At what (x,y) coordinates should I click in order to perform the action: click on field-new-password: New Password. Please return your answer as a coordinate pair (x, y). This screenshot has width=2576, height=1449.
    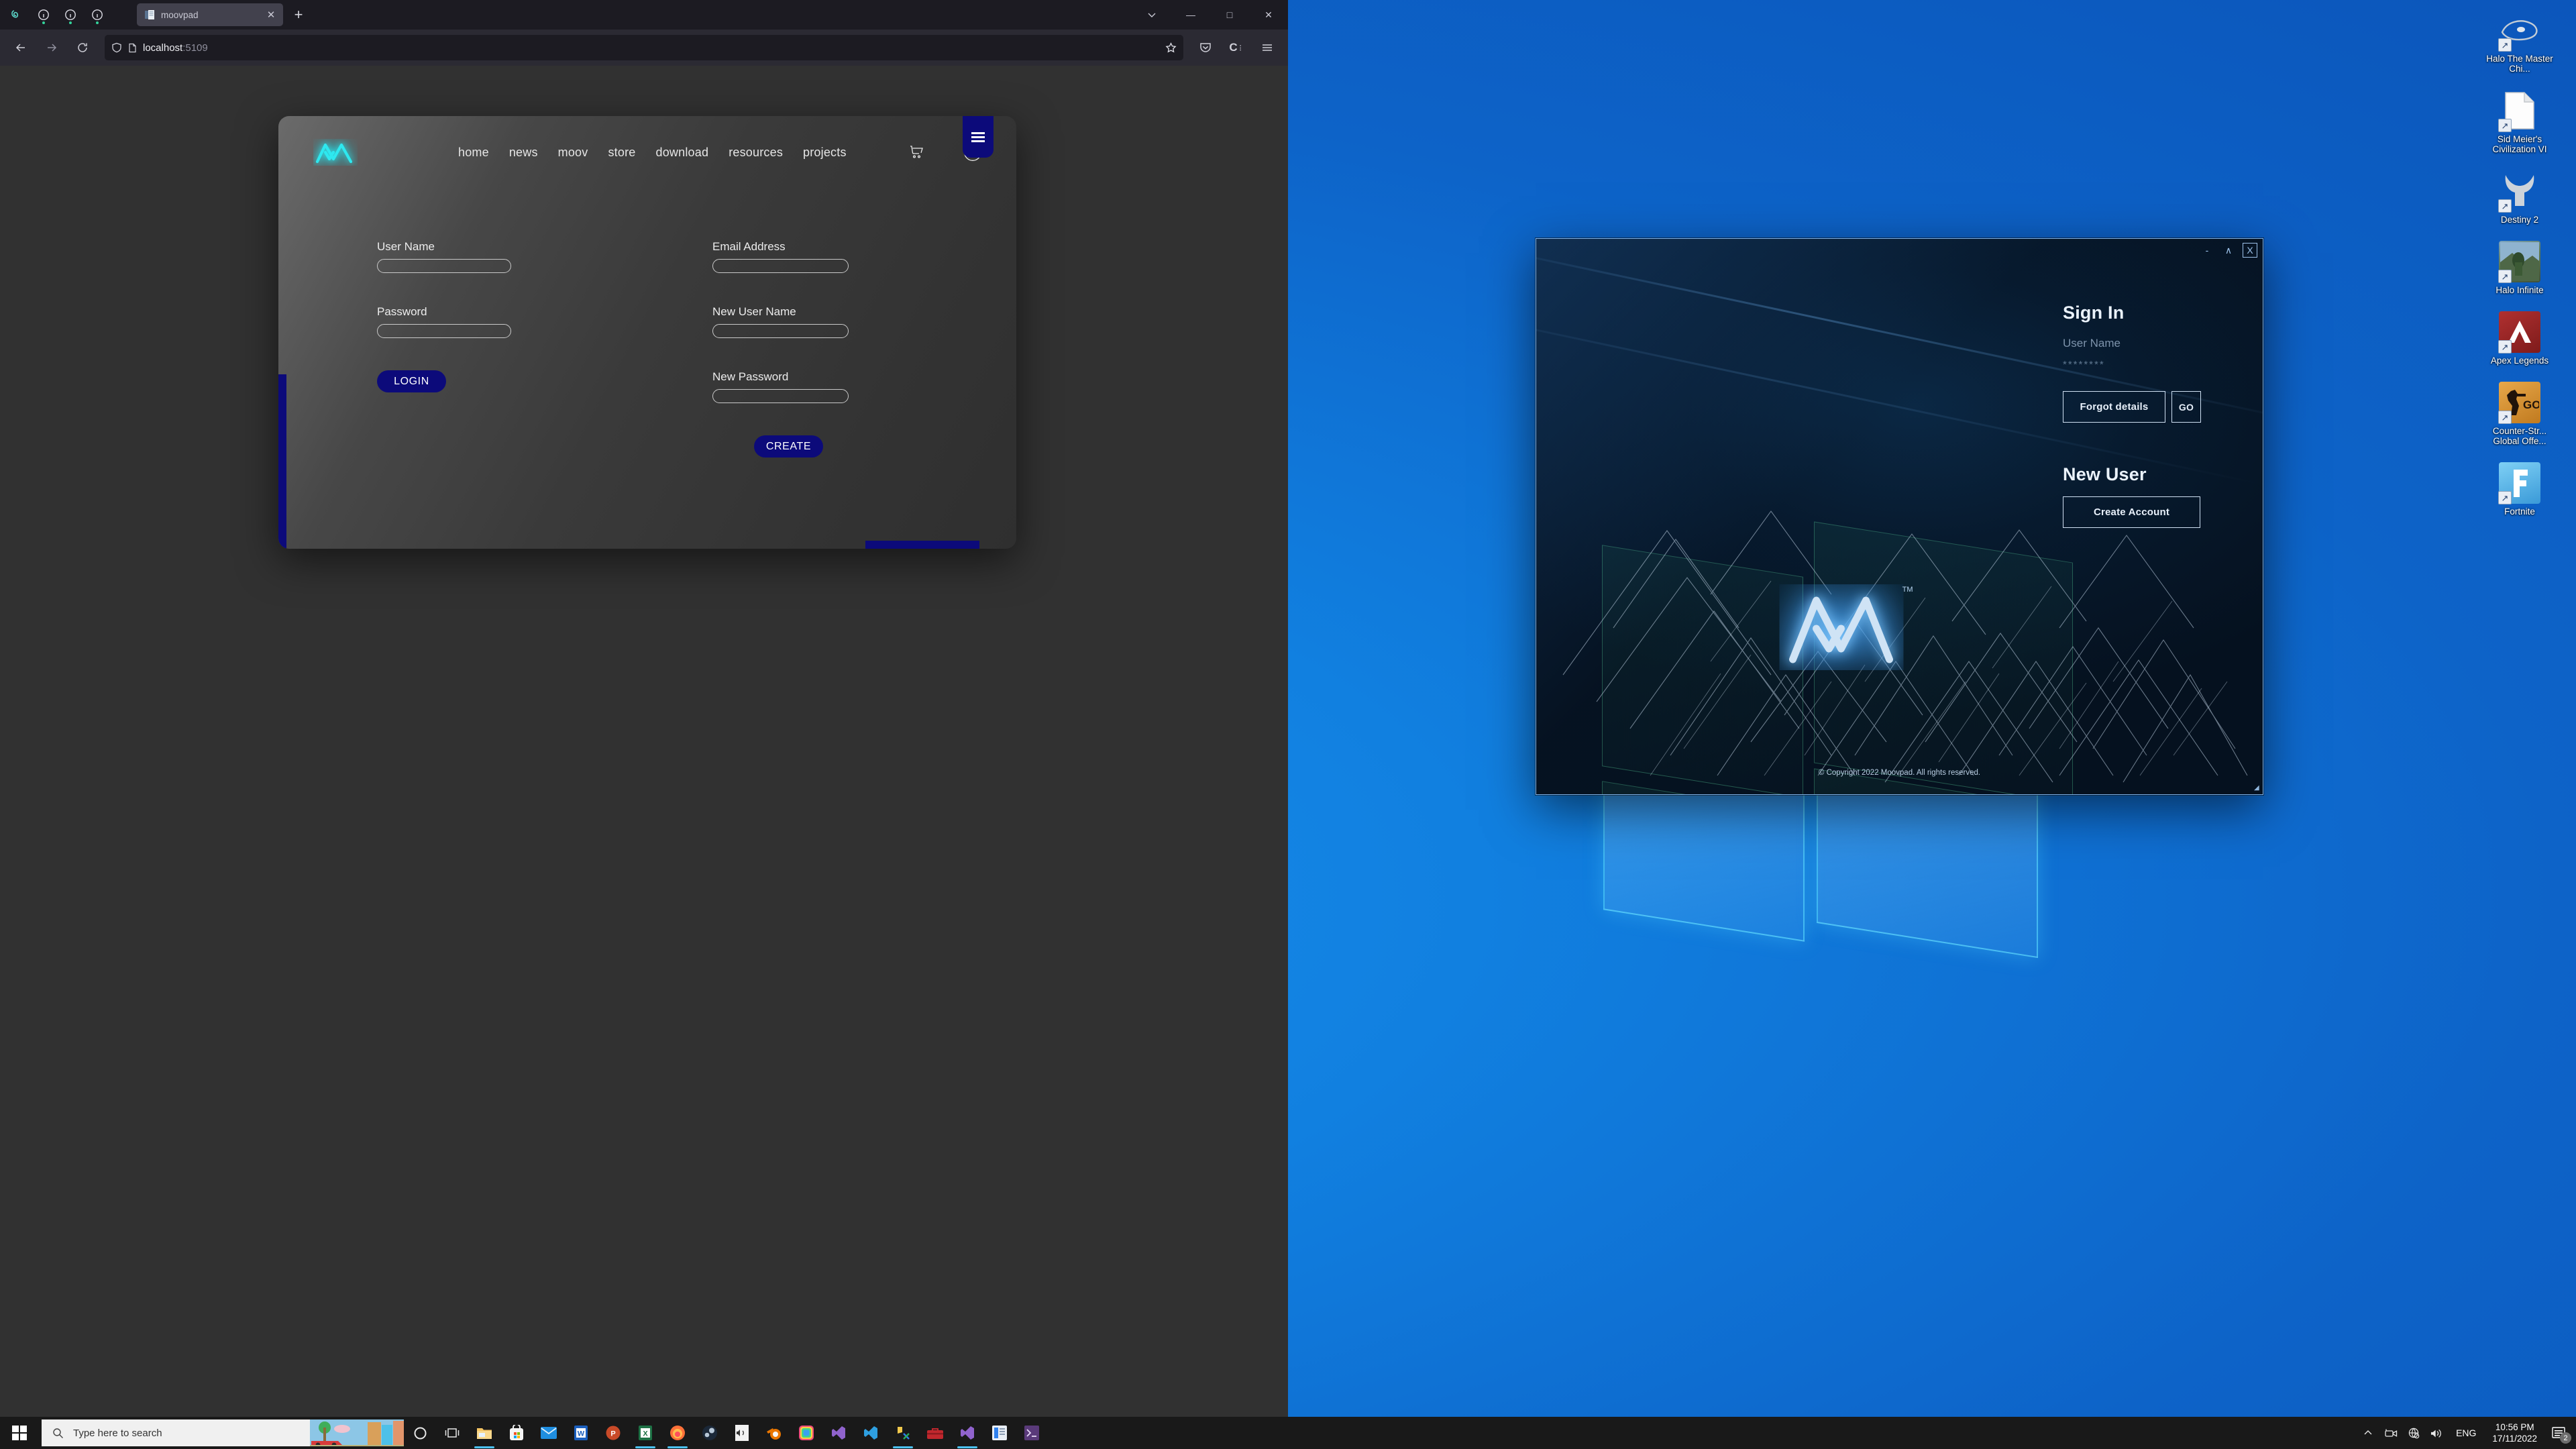
    Looking at the image, I should click on (853, 386).